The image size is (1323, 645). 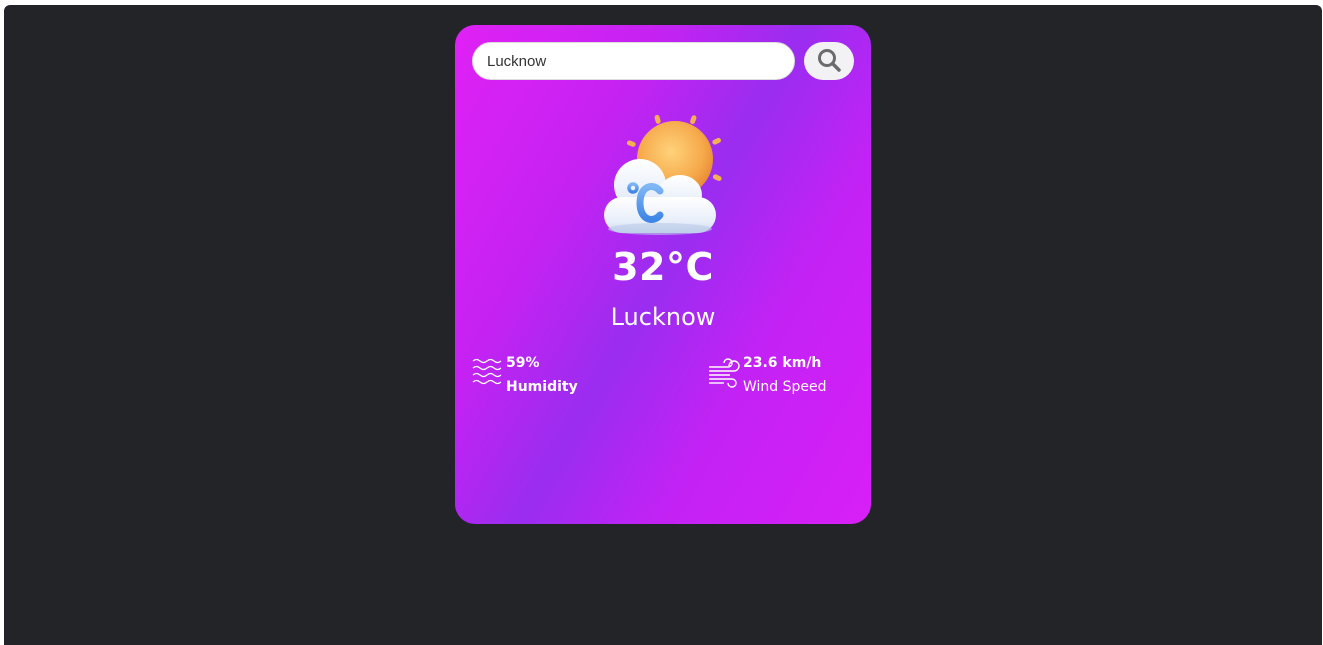 I want to click on sun-behind-cloud-icon, so click(x=663, y=175).